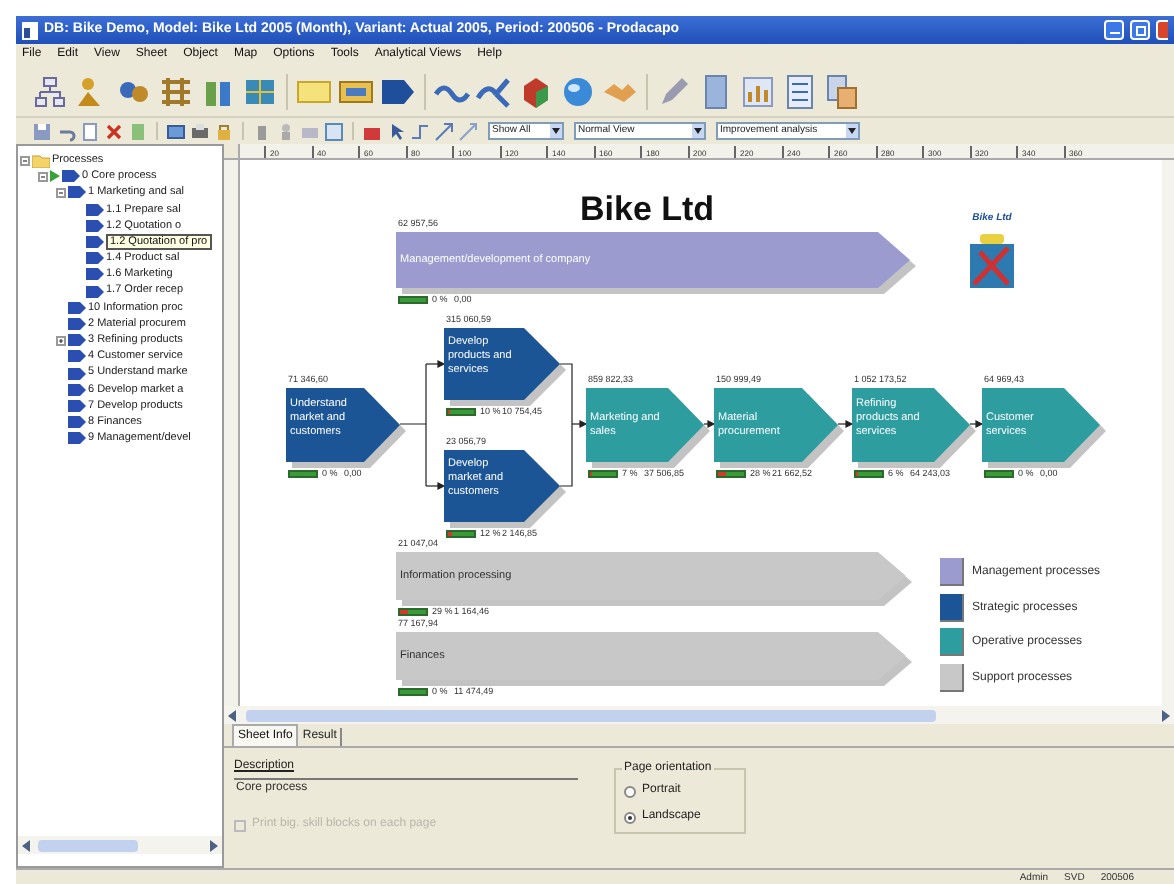 The width and height of the screenshot is (1174, 884). I want to click on pointer-icon, so click(396, 131).